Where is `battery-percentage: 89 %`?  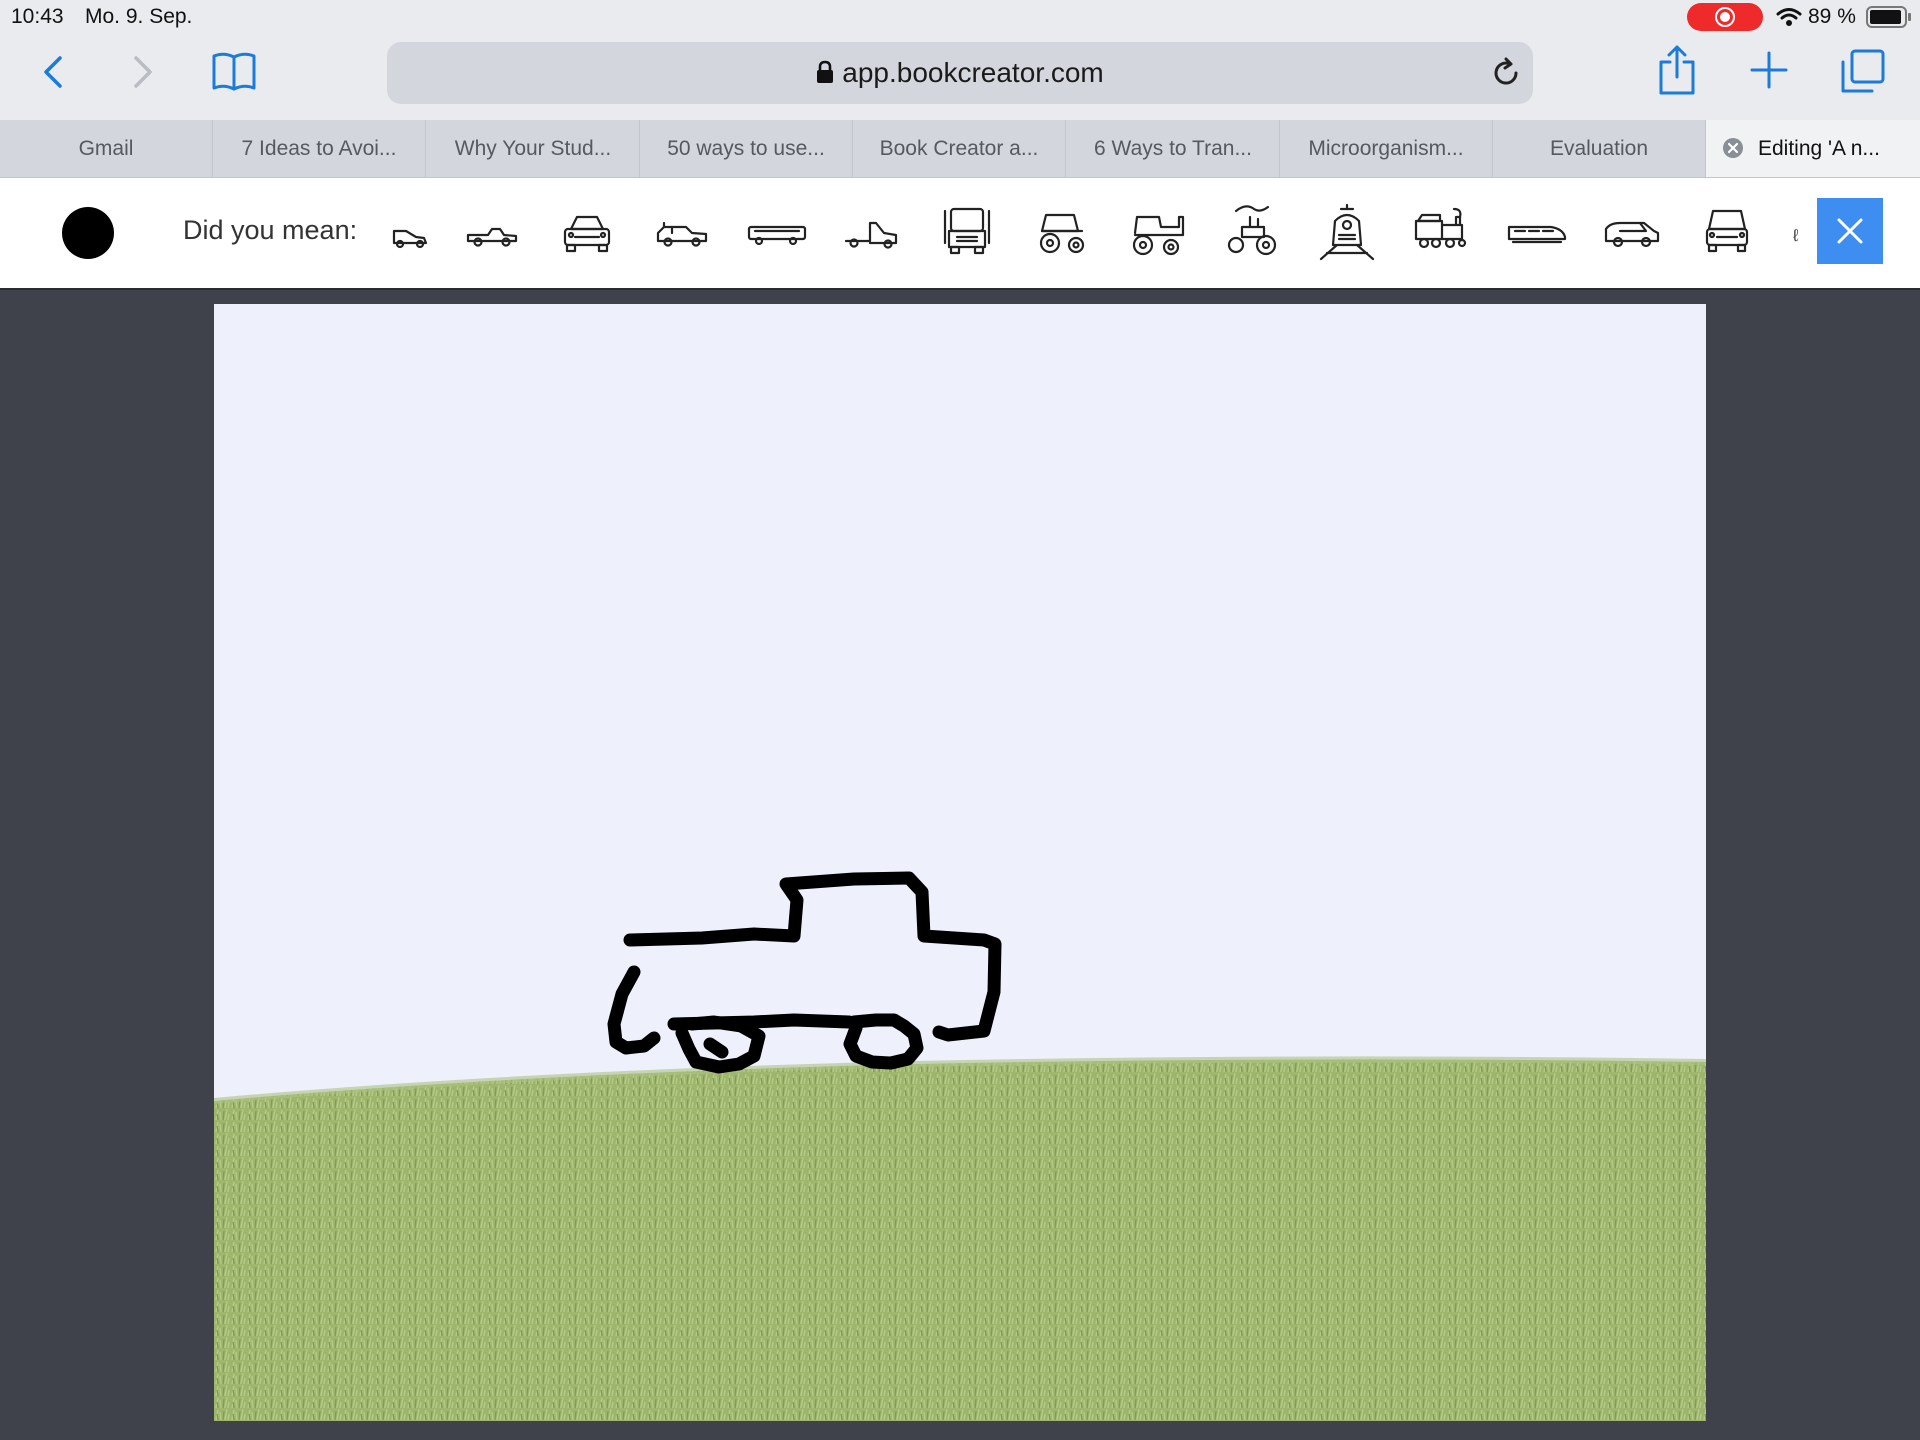 battery-percentage: 89 % is located at coordinates (1832, 16).